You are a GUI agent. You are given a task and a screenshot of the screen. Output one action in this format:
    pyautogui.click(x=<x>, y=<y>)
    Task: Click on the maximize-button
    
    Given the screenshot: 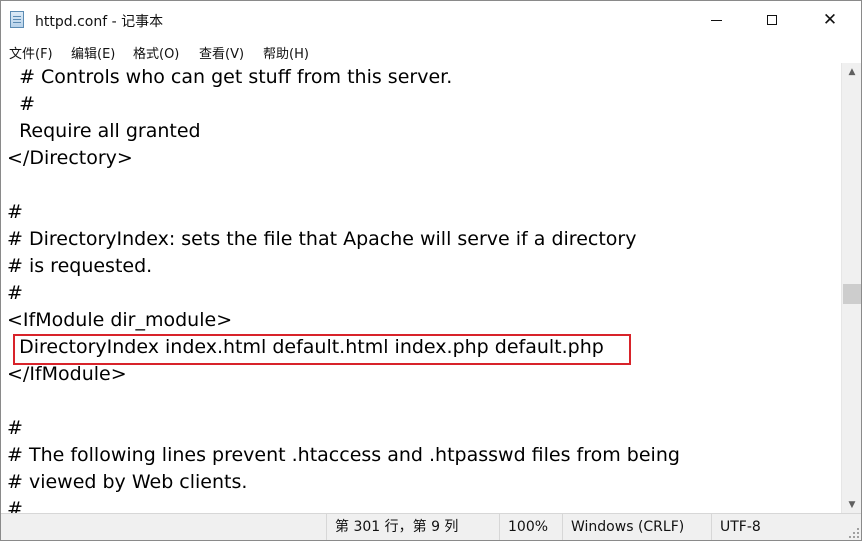 What is the action you would take?
    pyautogui.click(x=772, y=20)
    